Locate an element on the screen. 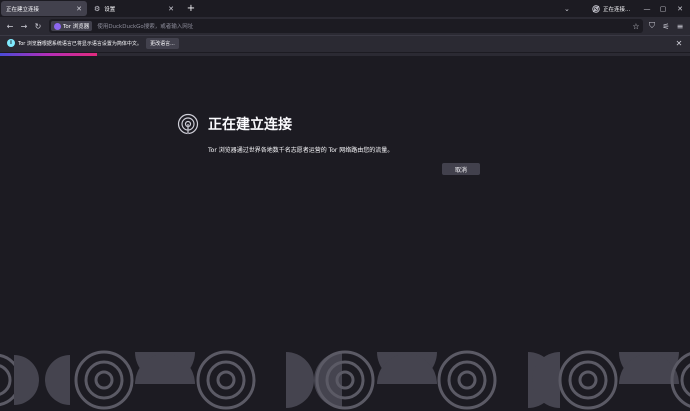 This screenshot has width=690, height=411. tab-bar: 正在建立连接 ✕ ⚙ 设置 ✕ + ⌄ 正在连接... — ▢ ✕ is located at coordinates (345, 8).